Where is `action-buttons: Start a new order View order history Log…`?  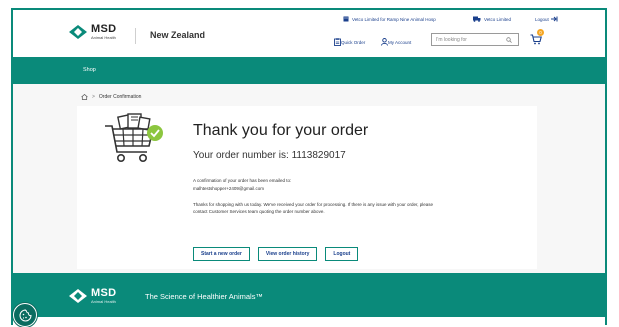 action-buttons: Start a new order View order history Log… is located at coordinates (279, 254).